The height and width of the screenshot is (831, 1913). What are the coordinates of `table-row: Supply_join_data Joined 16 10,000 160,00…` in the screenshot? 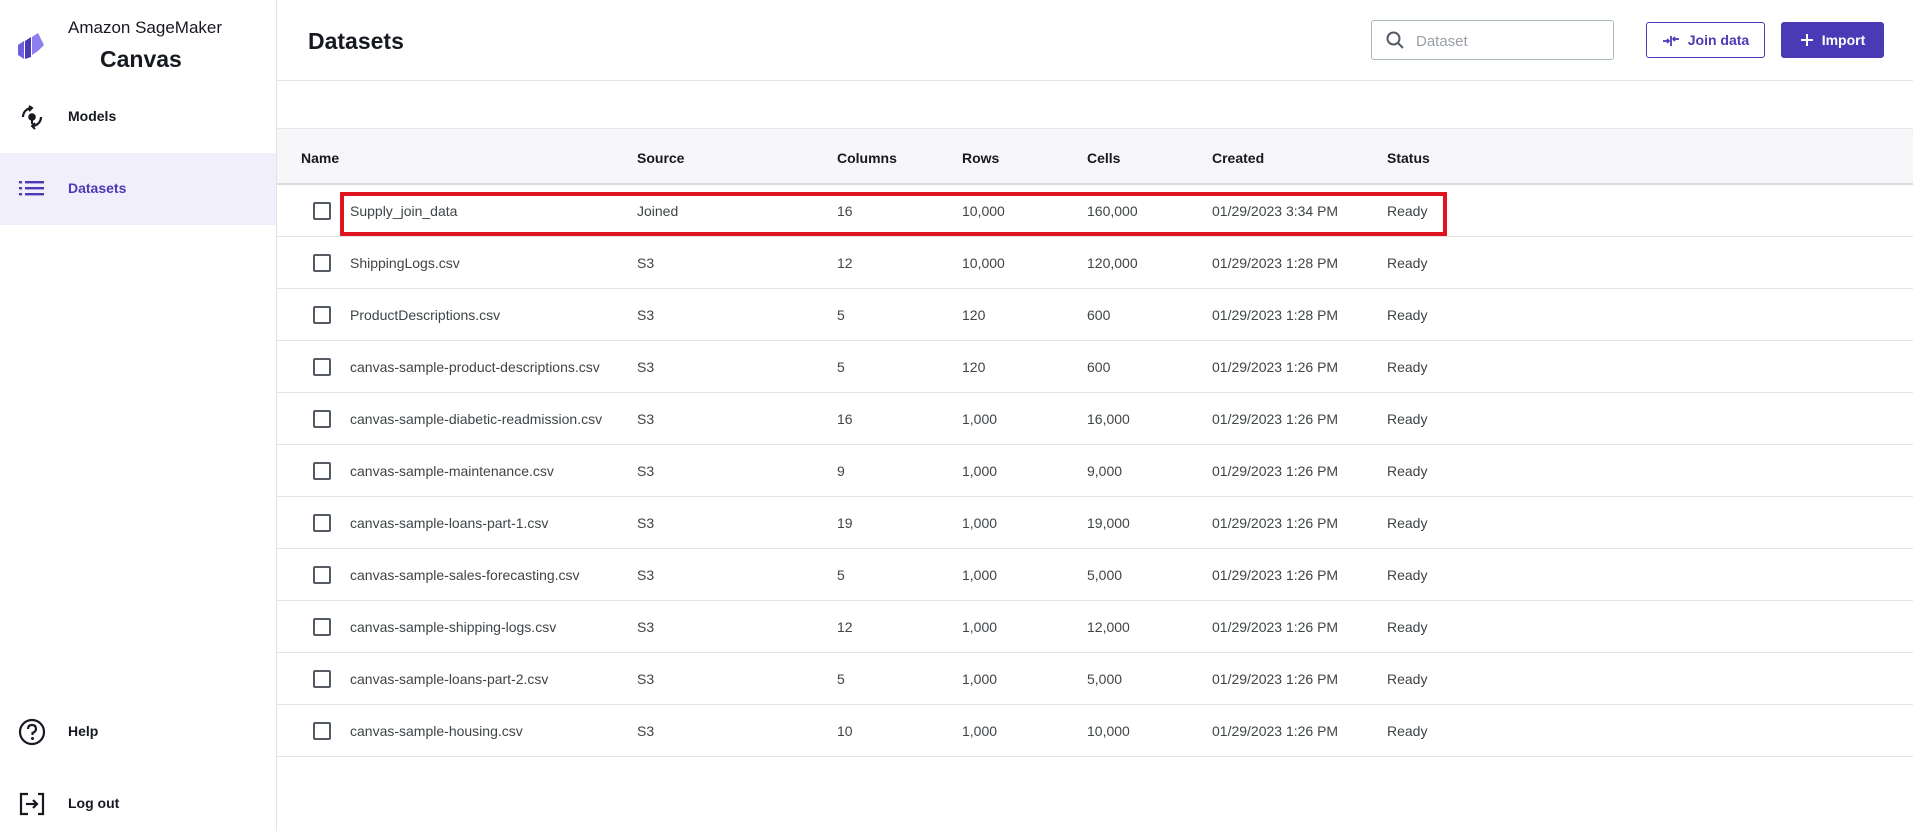 It's located at (1095, 211).